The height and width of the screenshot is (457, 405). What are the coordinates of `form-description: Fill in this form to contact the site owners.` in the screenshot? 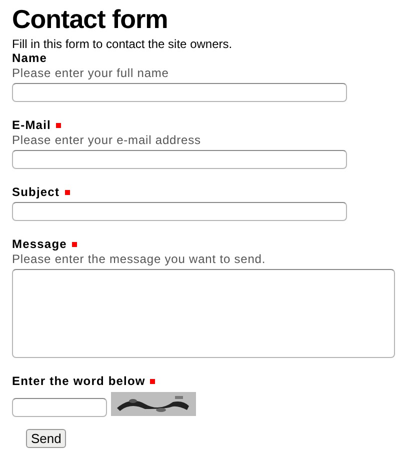 It's located at (123, 44).